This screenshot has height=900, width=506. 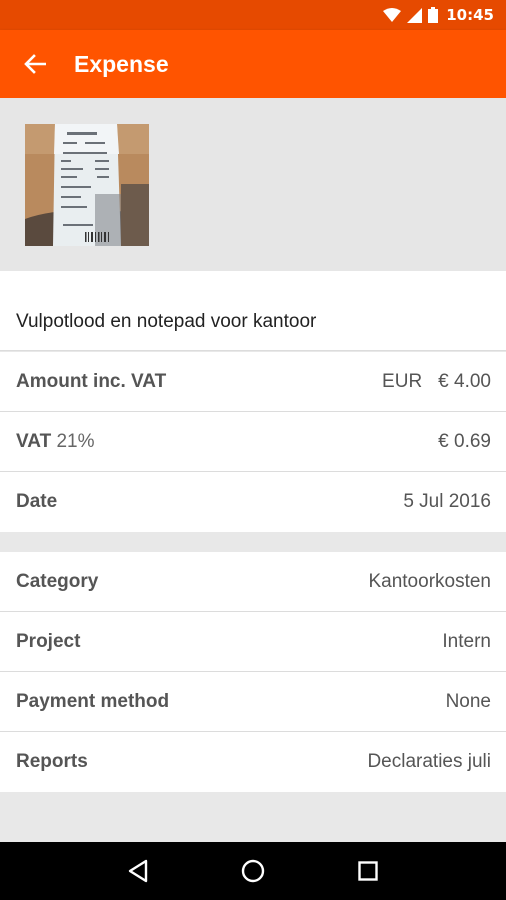 I want to click on back-button, so click(x=35, y=64).